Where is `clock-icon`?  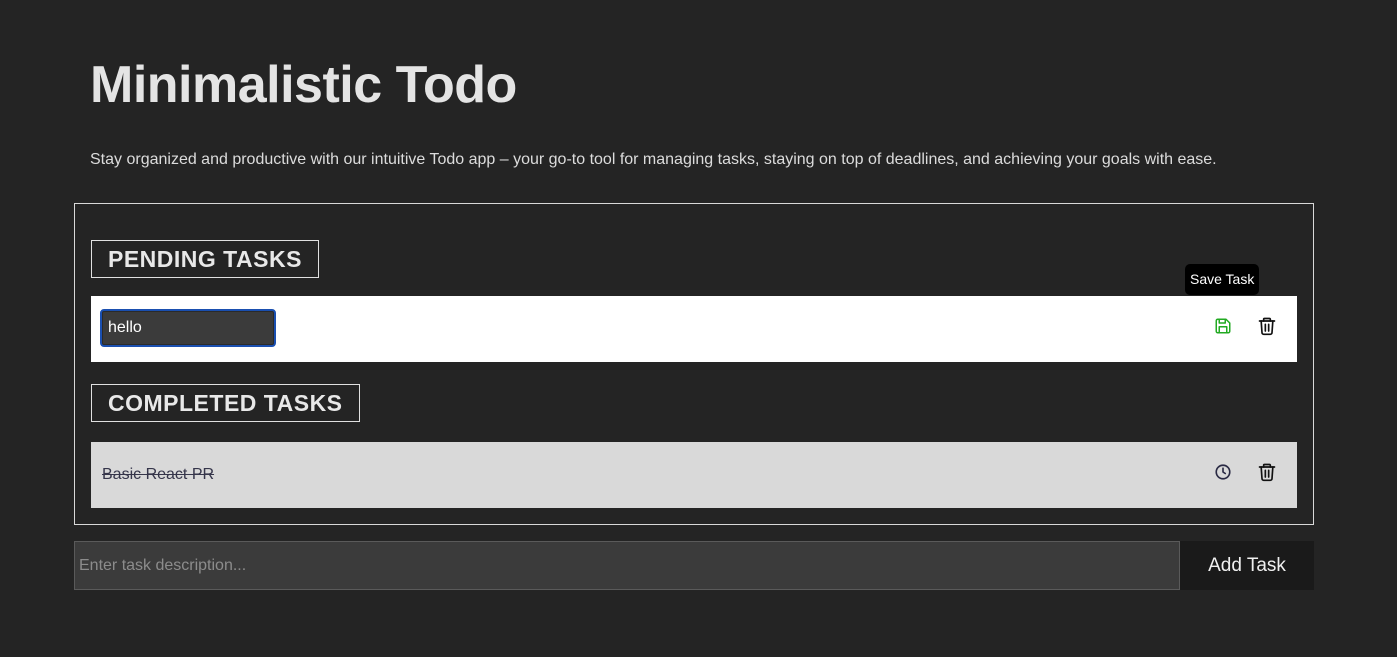
clock-icon is located at coordinates (1223, 472).